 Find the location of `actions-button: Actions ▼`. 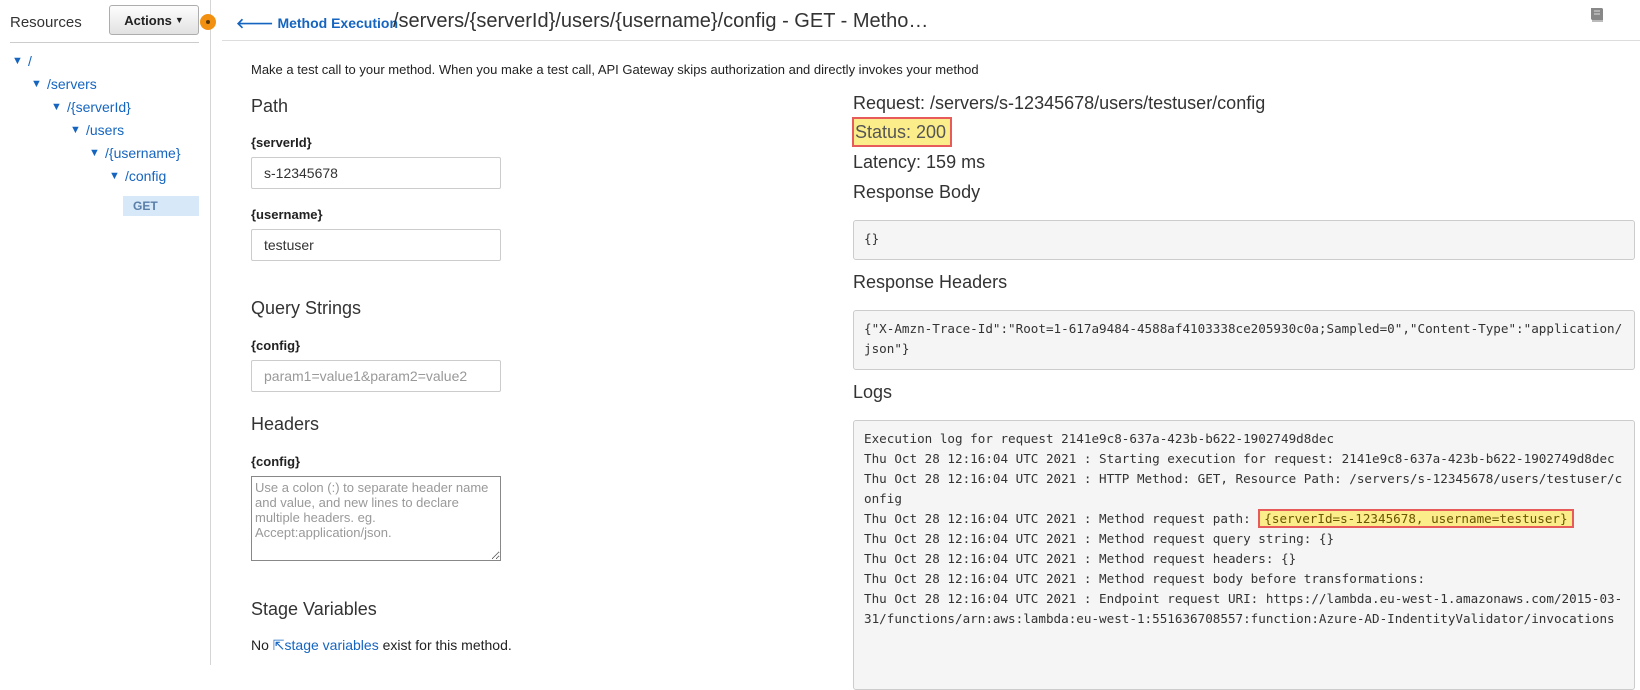

actions-button: Actions ▼ is located at coordinates (154, 20).